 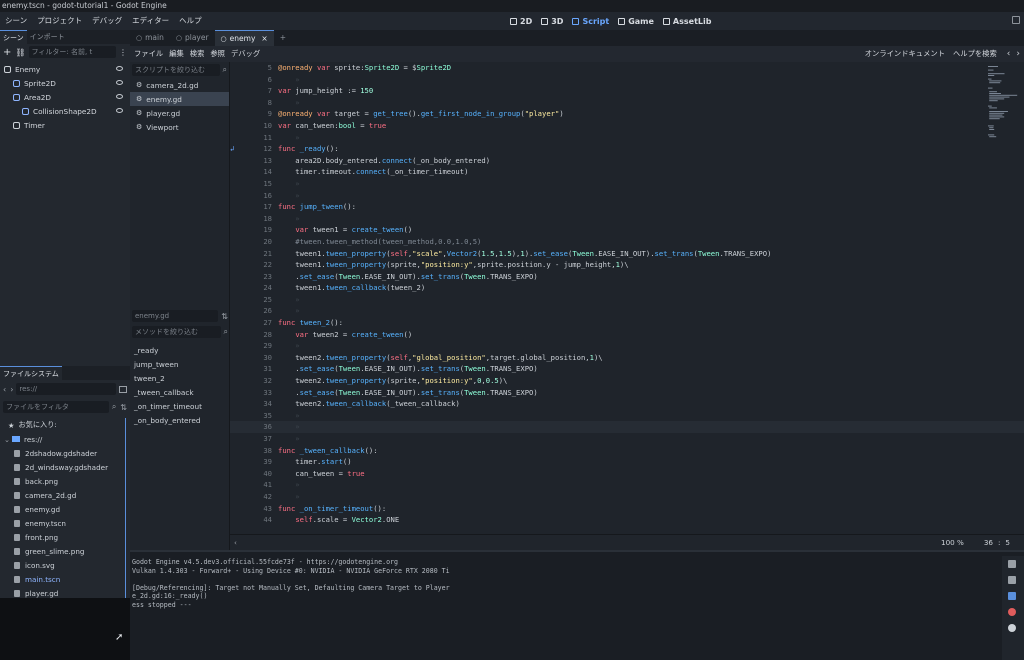 What do you see at coordinates (1012, 612) in the screenshot?
I see `error-filter-icon` at bounding box center [1012, 612].